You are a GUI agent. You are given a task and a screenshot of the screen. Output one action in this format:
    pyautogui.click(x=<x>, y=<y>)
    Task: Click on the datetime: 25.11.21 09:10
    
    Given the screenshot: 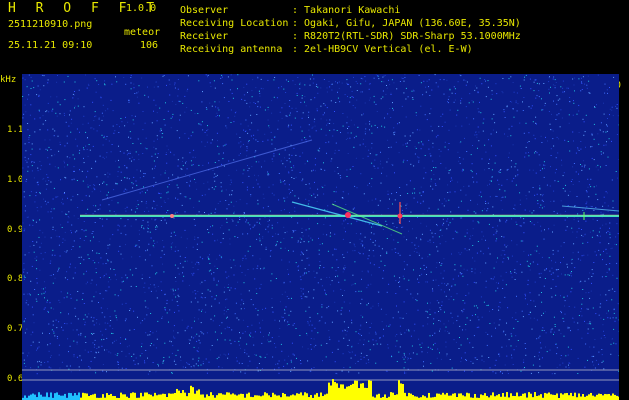 What is the action you would take?
    pyautogui.click(x=50, y=45)
    